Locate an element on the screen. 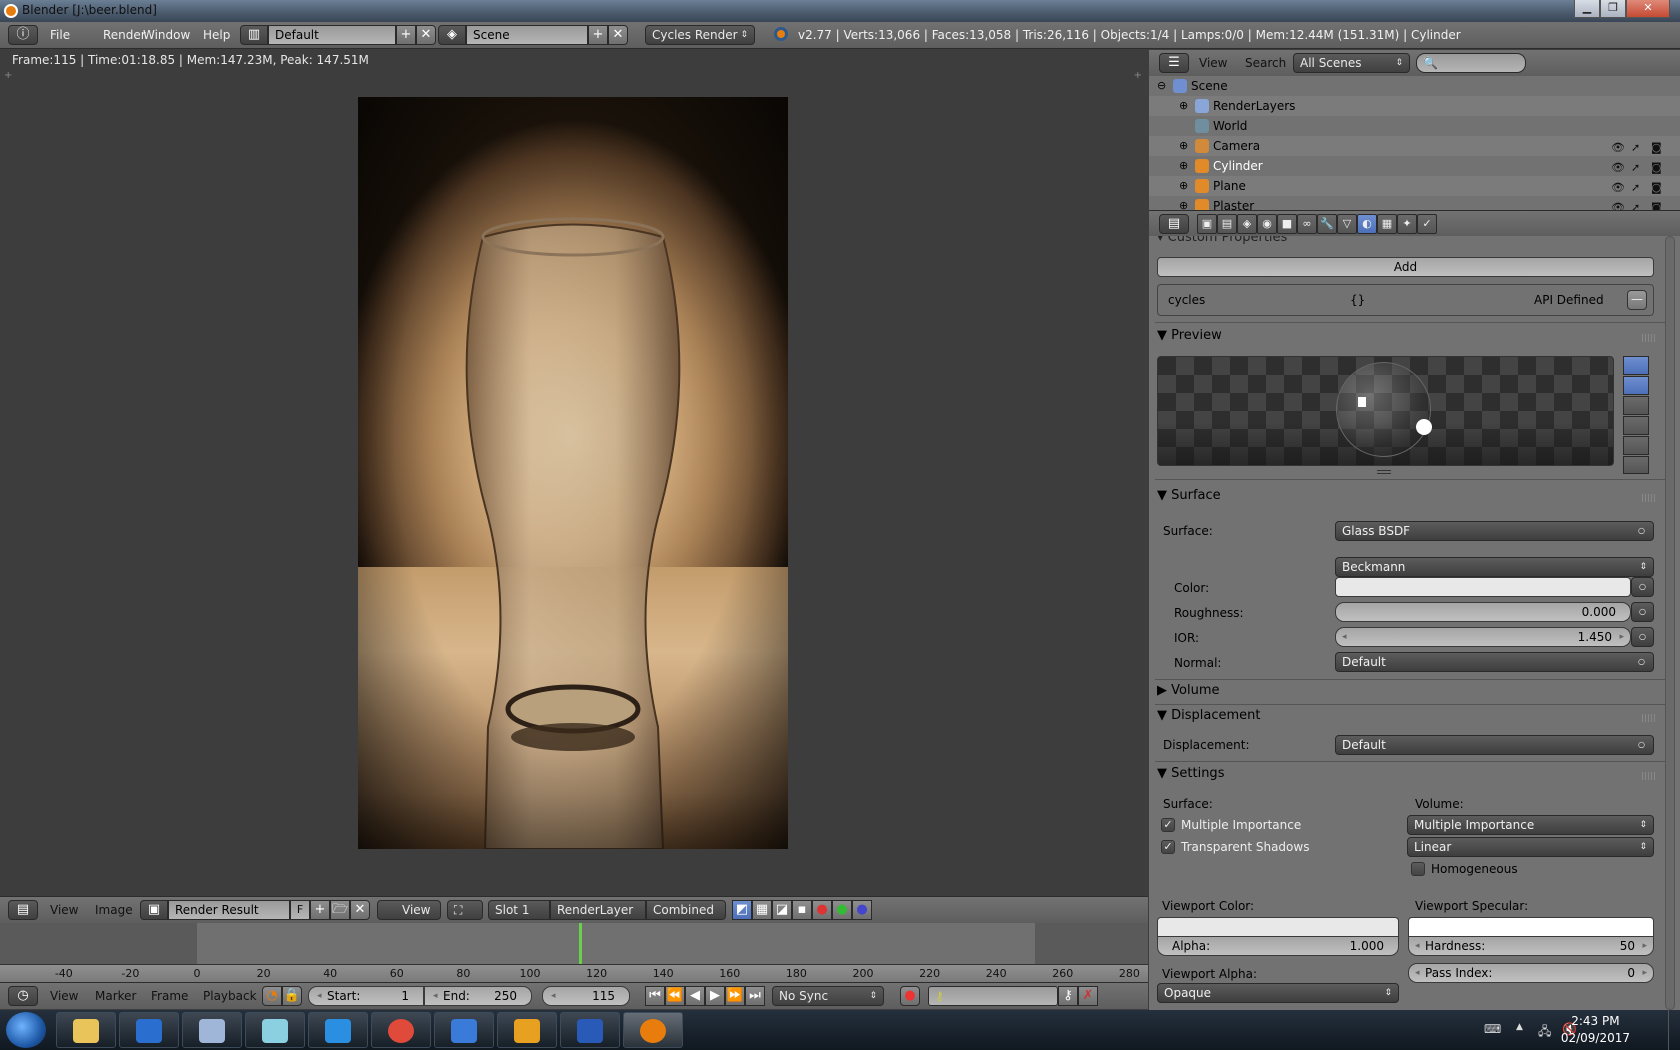 This screenshot has width=1680, height=1050. taskbar-word-button is located at coordinates (590, 1030).